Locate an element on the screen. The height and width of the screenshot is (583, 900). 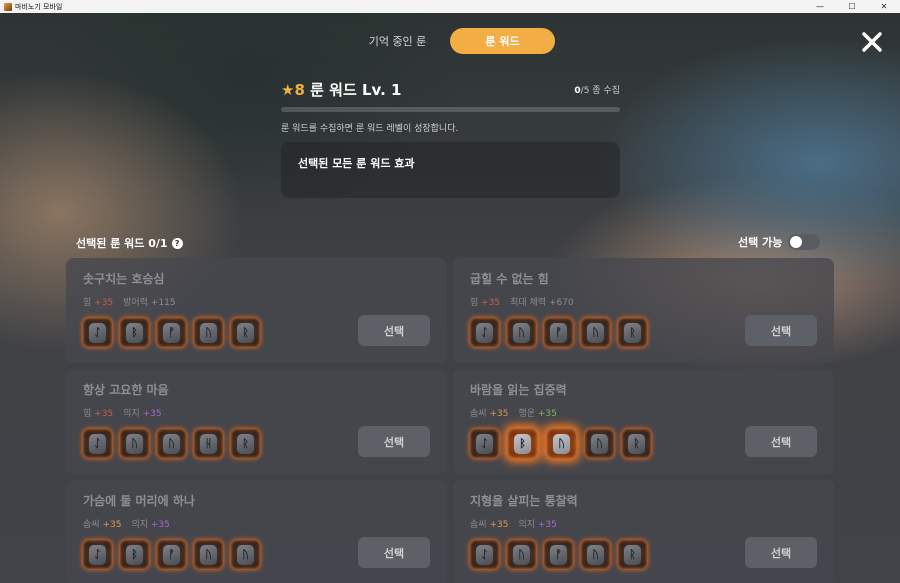
window-title: 마비노기 모바일 is located at coordinates (39, 6).